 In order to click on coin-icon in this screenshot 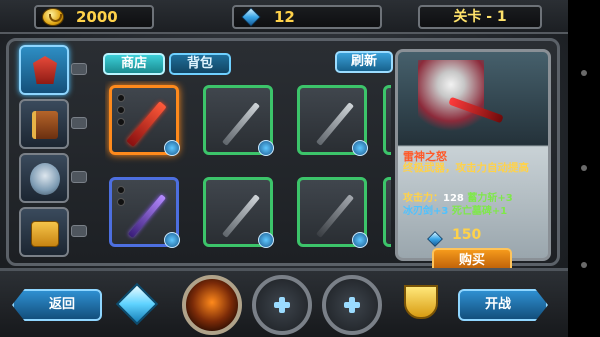, I will do `click(53, 17)`.